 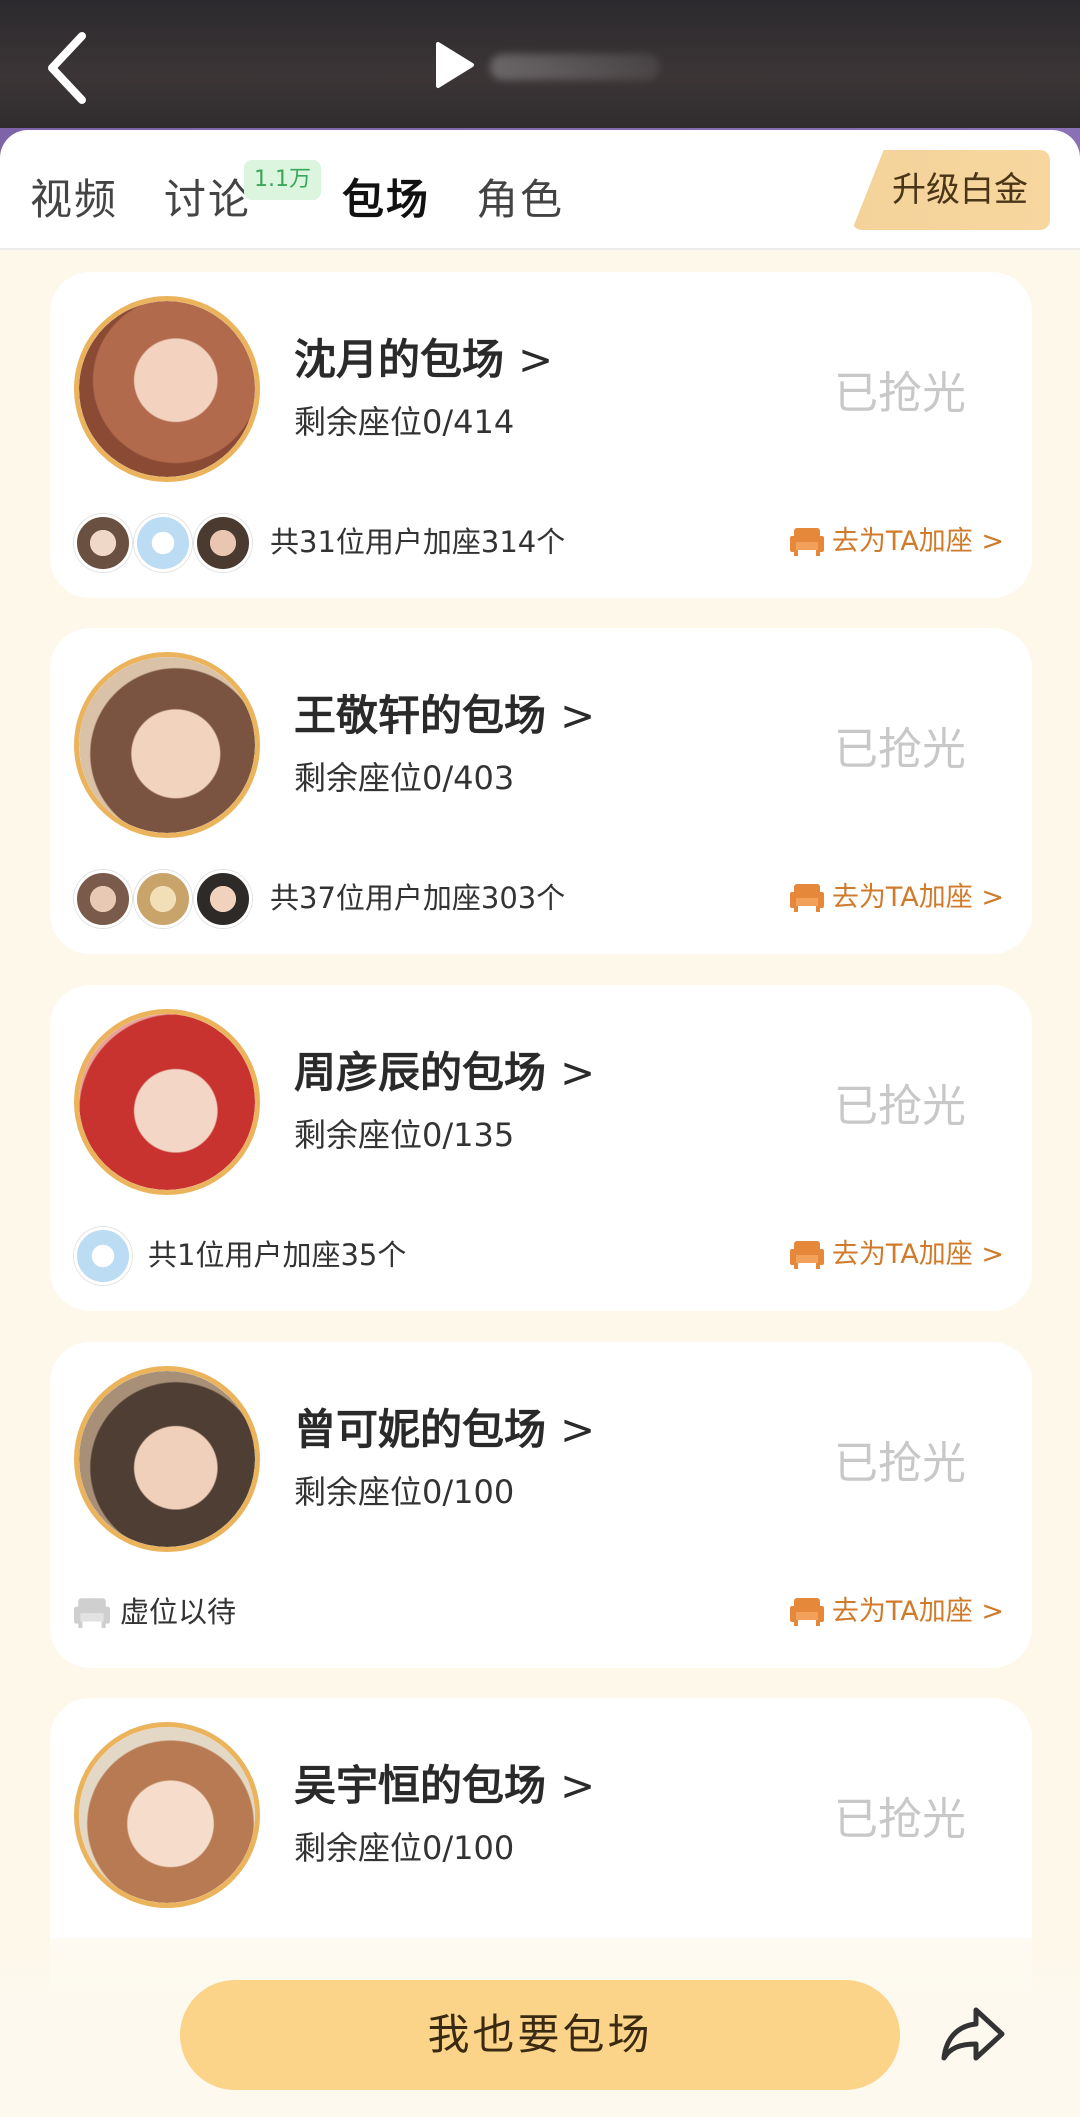 What do you see at coordinates (404, 1135) in the screenshot?
I see `remaining-seats: 剩余座位0/135` at bounding box center [404, 1135].